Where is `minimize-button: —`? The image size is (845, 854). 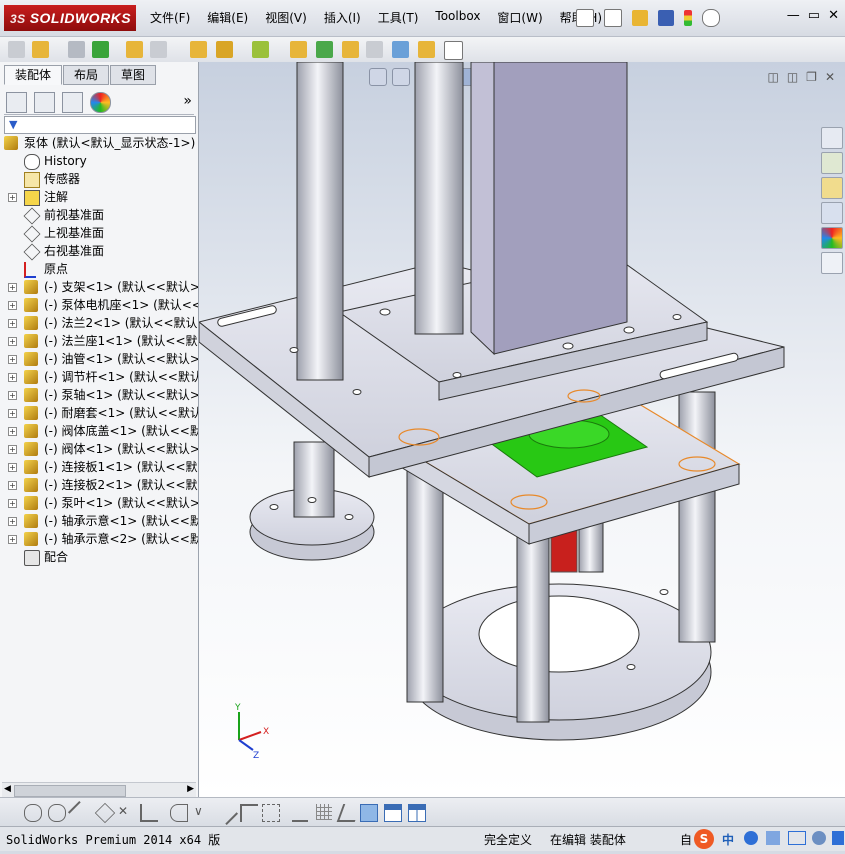 minimize-button: — is located at coordinates (793, 15).